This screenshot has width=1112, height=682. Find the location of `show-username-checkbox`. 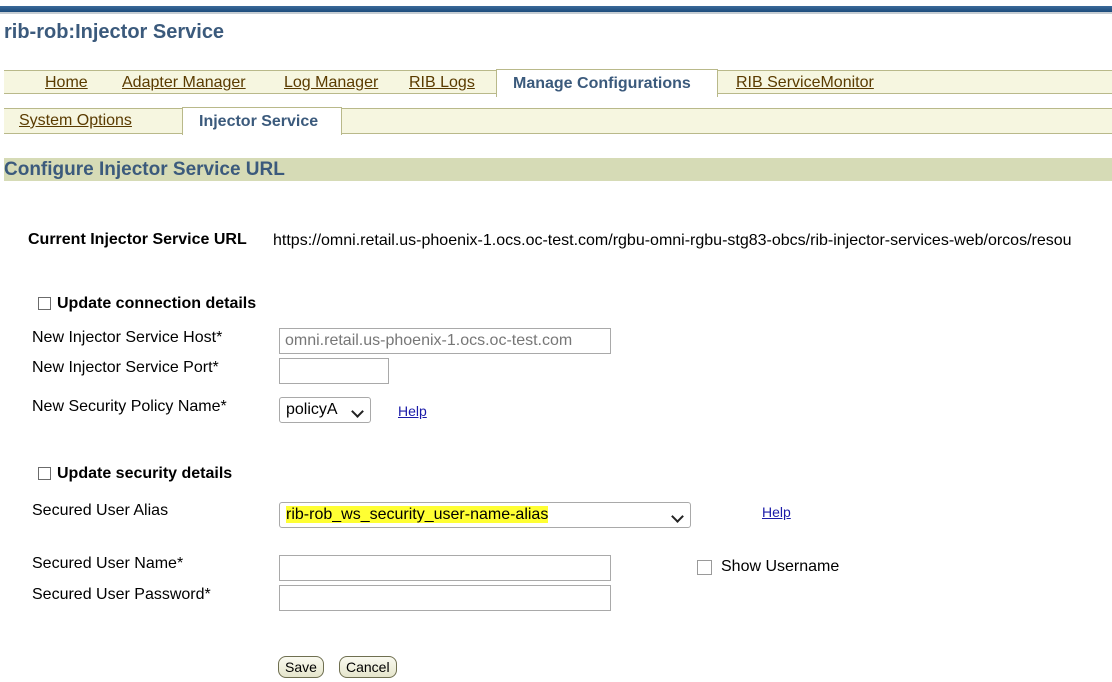

show-username-checkbox is located at coordinates (704, 567).